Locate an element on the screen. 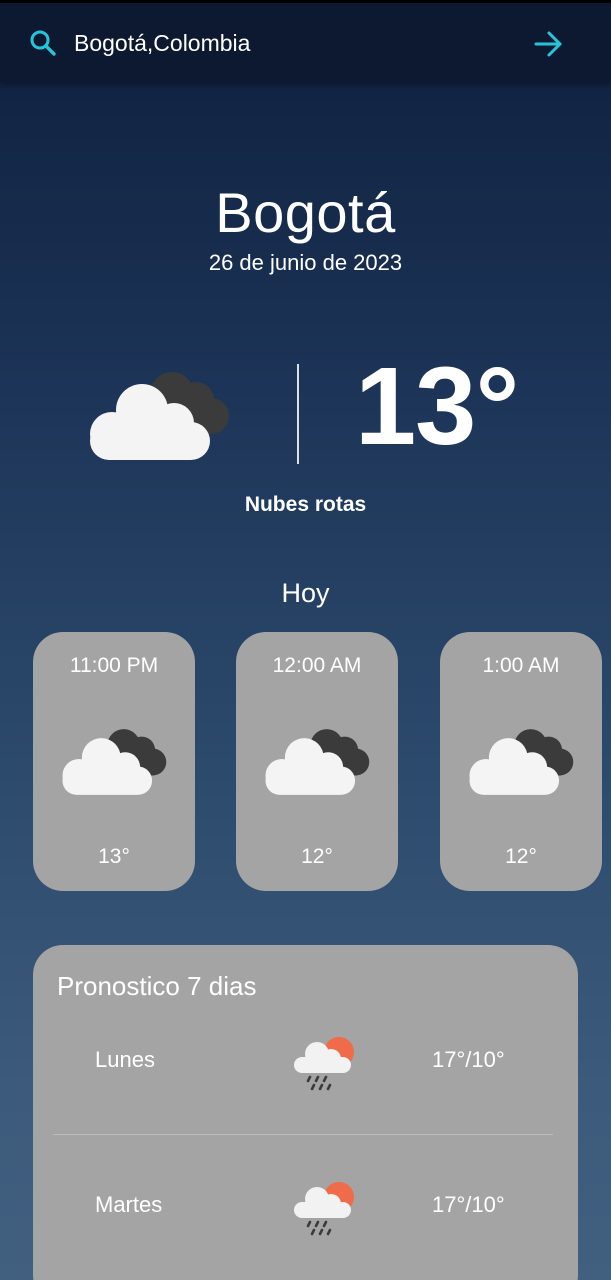 The width and height of the screenshot is (611, 1280). forecast-row: Lunes 17°/10° is located at coordinates (305, 1061).